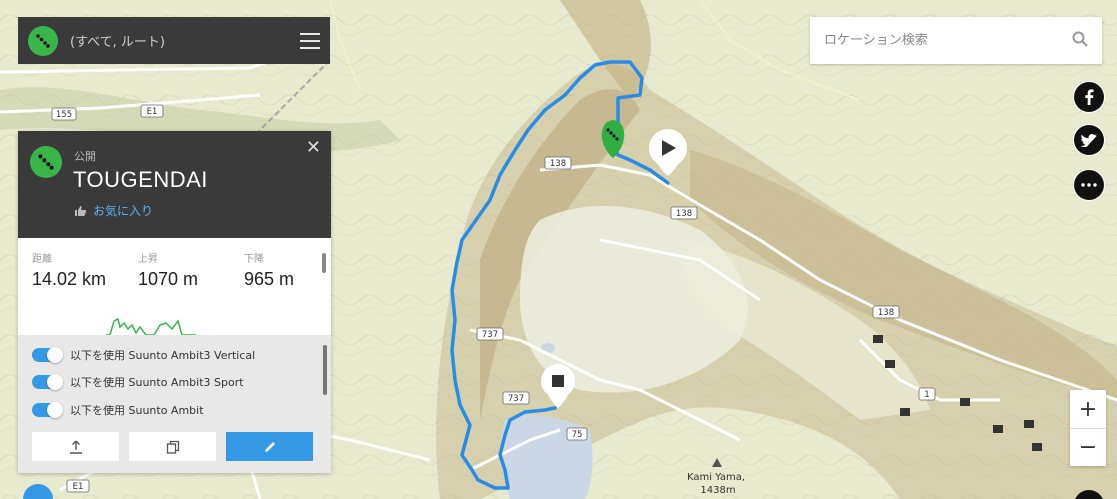 The width and height of the screenshot is (1117, 499). I want to click on facebook-icon, so click(1089, 97).